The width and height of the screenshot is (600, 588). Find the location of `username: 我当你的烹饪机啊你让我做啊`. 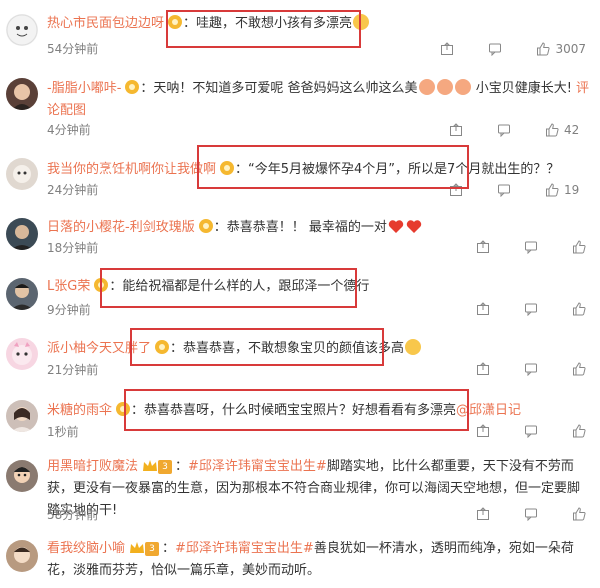

username: 我当你的烹饪机啊你让我做啊 is located at coordinates (131, 169).